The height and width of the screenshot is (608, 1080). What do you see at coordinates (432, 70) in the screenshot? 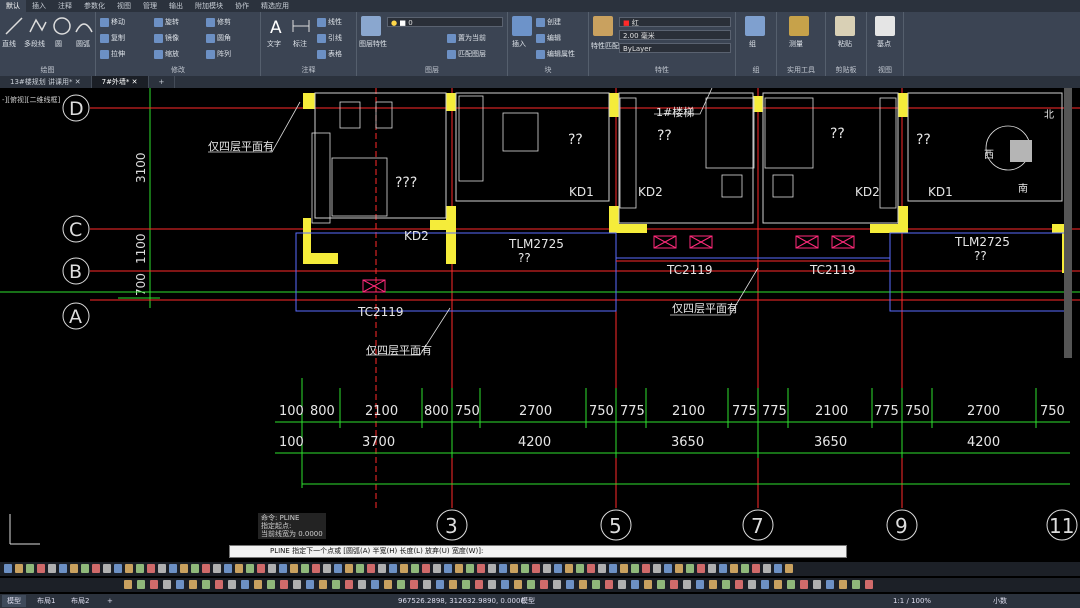
I see `layers-panel-title: 图层` at bounding box center [432, 70].